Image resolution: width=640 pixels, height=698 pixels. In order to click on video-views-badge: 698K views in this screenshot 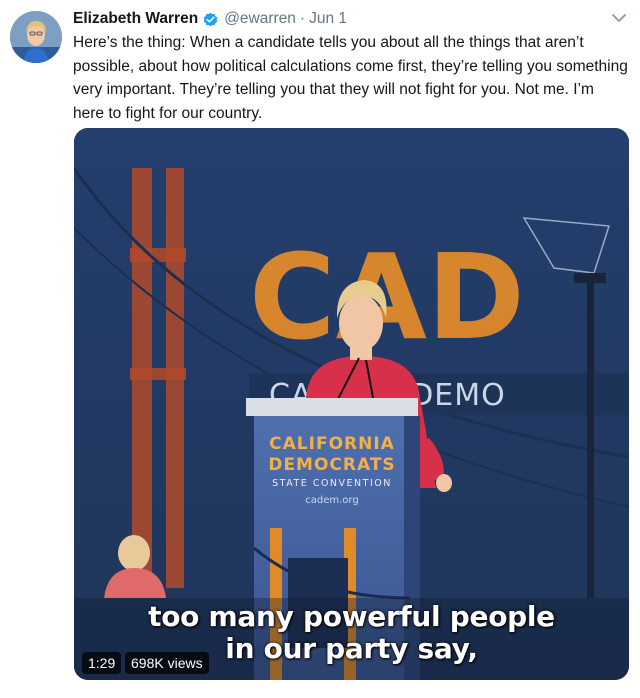, I will do `click(167, 663)`.